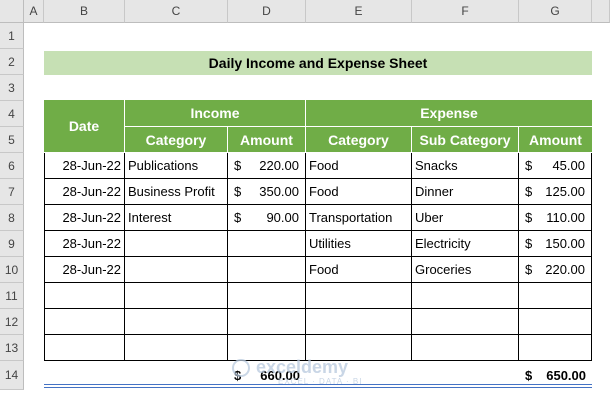 Image resolution: width=610 pixels, height=403 pixels. I want to click on amount-value: 110.00, so click(565, 217).